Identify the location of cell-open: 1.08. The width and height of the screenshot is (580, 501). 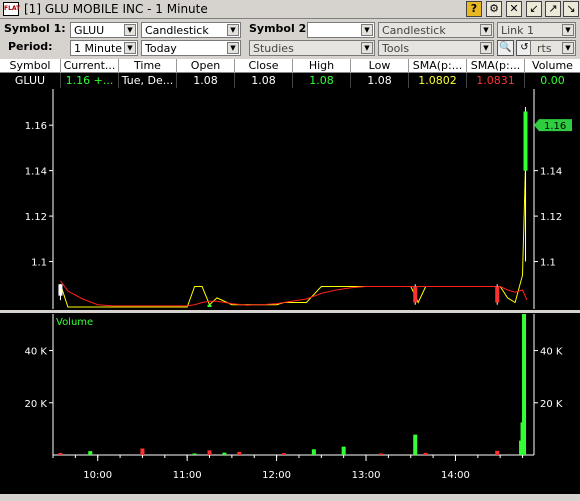
(206, 80).